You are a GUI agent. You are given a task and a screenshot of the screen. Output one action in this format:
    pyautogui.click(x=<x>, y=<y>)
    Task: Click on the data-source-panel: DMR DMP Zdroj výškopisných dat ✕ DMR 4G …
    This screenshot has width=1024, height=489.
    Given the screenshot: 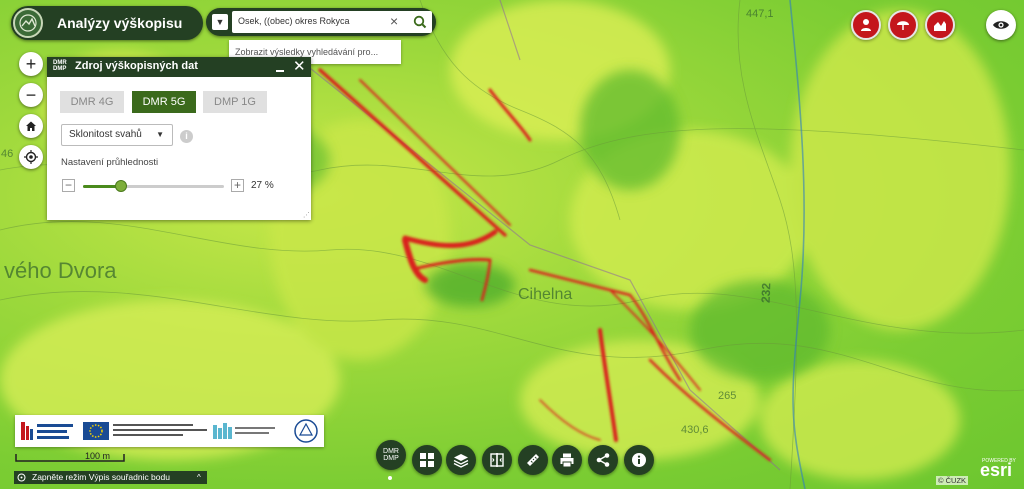 What is the action you would take?
    pyautogui.click(x=179, y=138)
    